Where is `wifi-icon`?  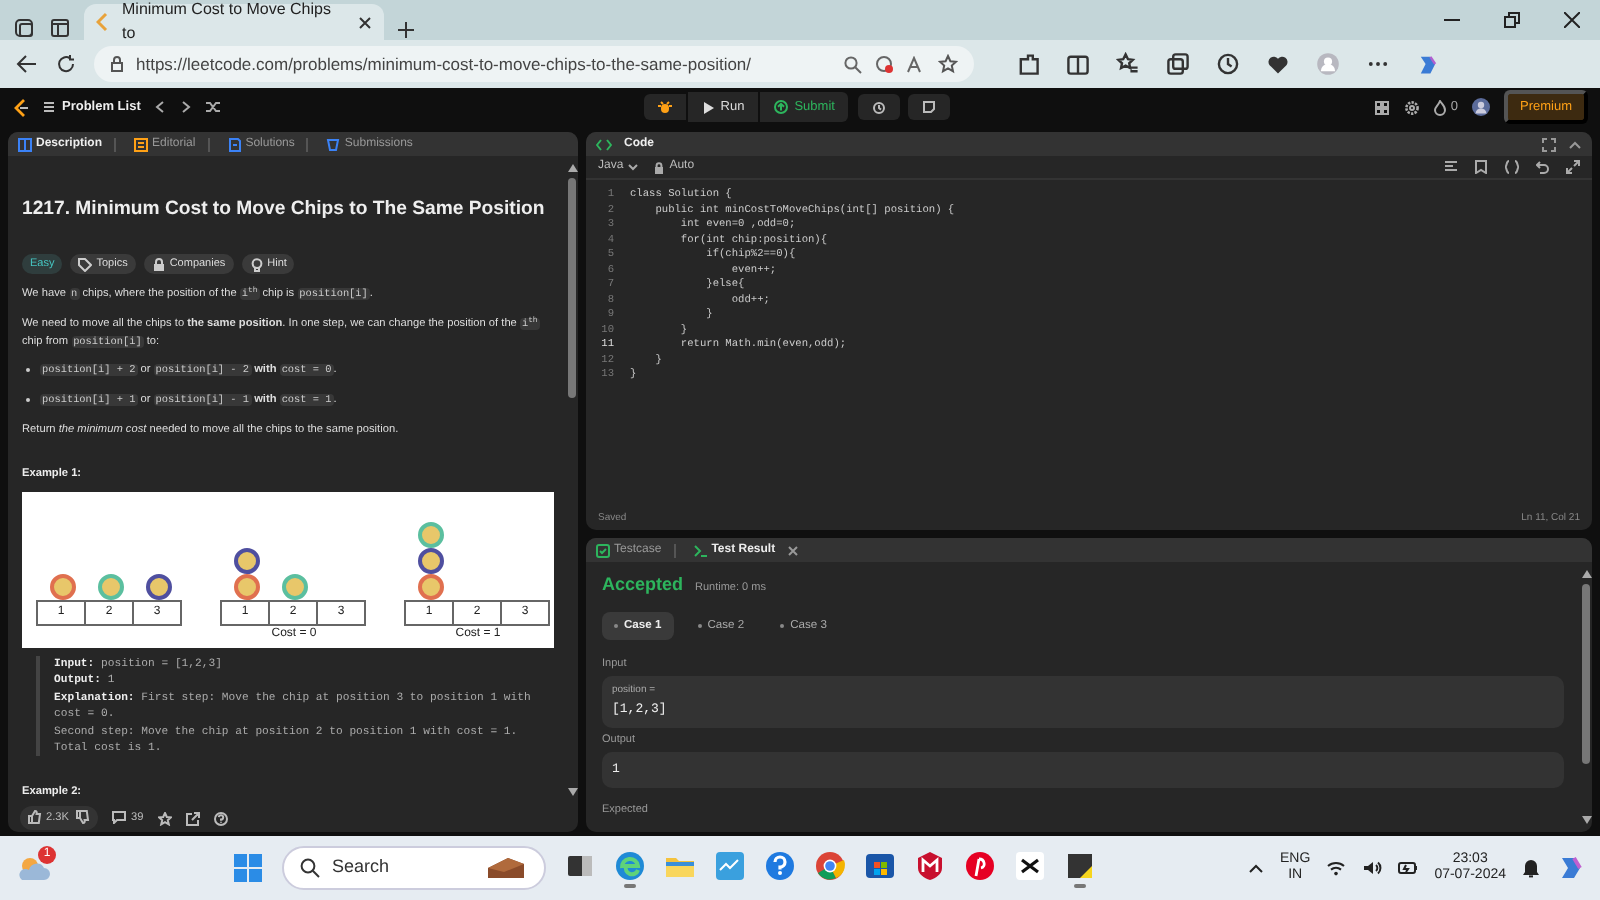
wifi-icon is located at coordinates (1336, 868).